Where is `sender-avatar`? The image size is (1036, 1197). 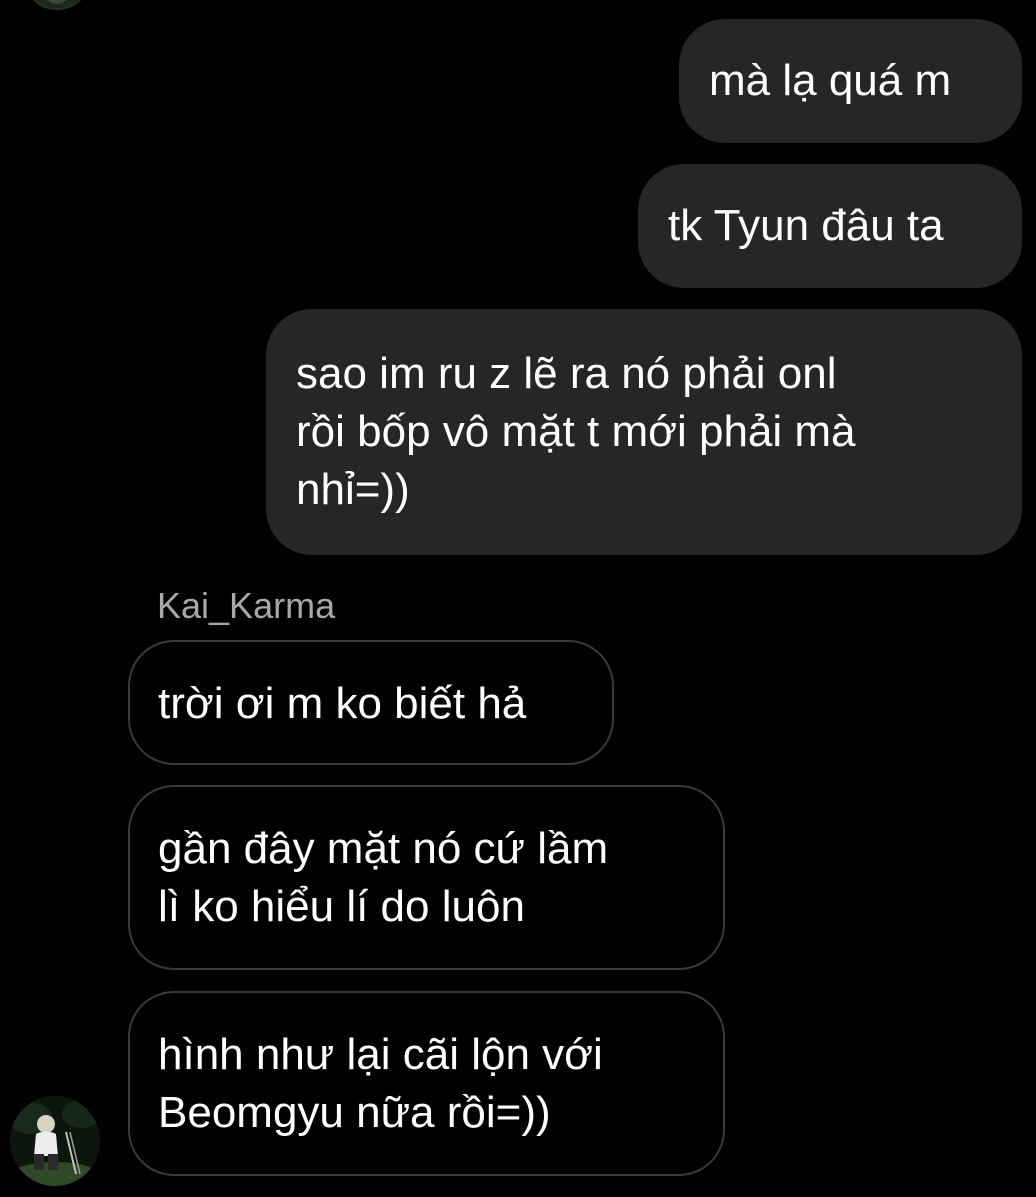
sender-avatar is located at coordinates (55, 1141).